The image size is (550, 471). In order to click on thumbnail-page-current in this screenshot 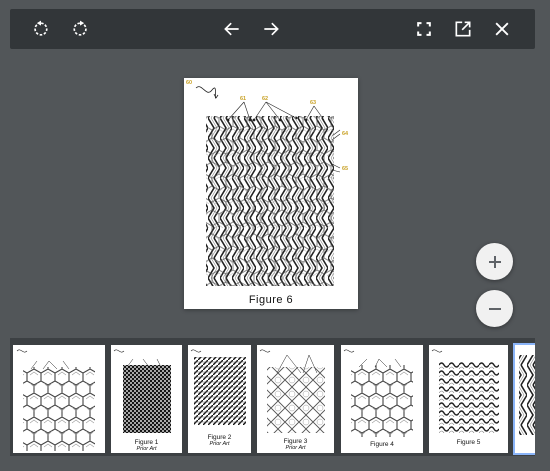, I will do `click(524, 399)`.